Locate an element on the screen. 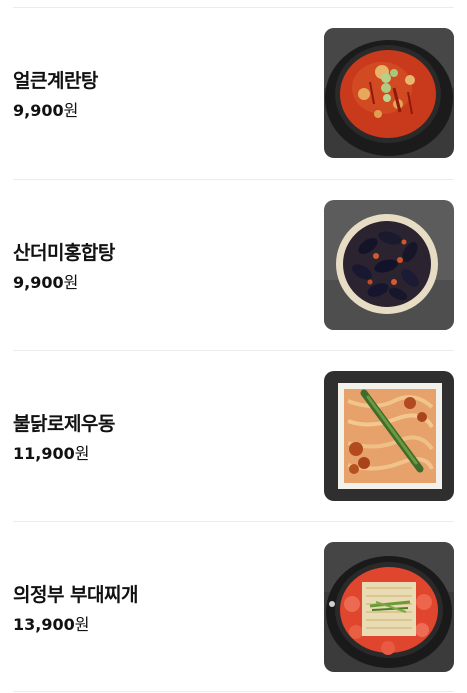  menu-item-price: 11,900원 is located at coordinates (51, 453).